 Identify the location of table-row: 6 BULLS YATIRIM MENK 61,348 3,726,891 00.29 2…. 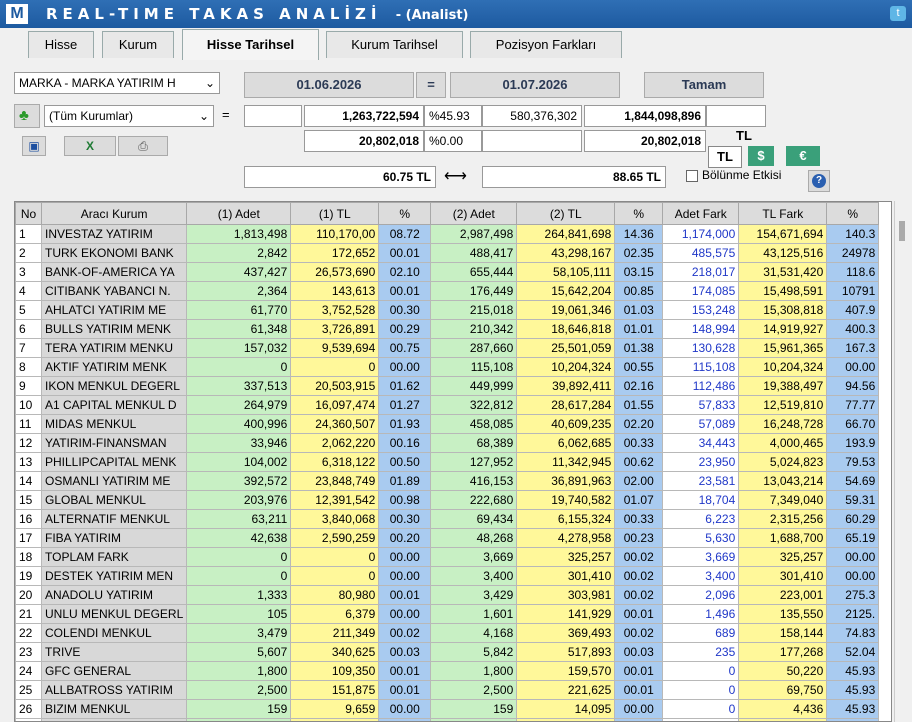
(447, 329).